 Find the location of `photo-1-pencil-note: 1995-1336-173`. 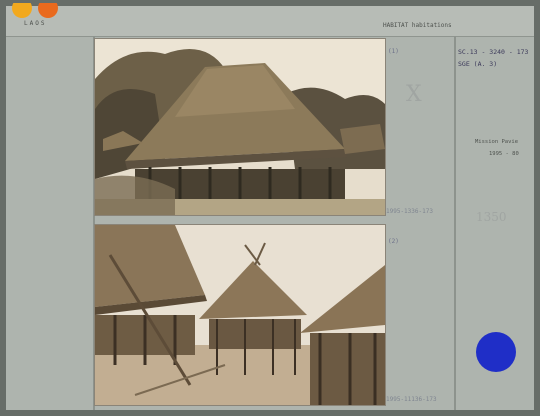

photo-1-pencil-note: 1995-1336-173 is located at coordinates (409, 211).